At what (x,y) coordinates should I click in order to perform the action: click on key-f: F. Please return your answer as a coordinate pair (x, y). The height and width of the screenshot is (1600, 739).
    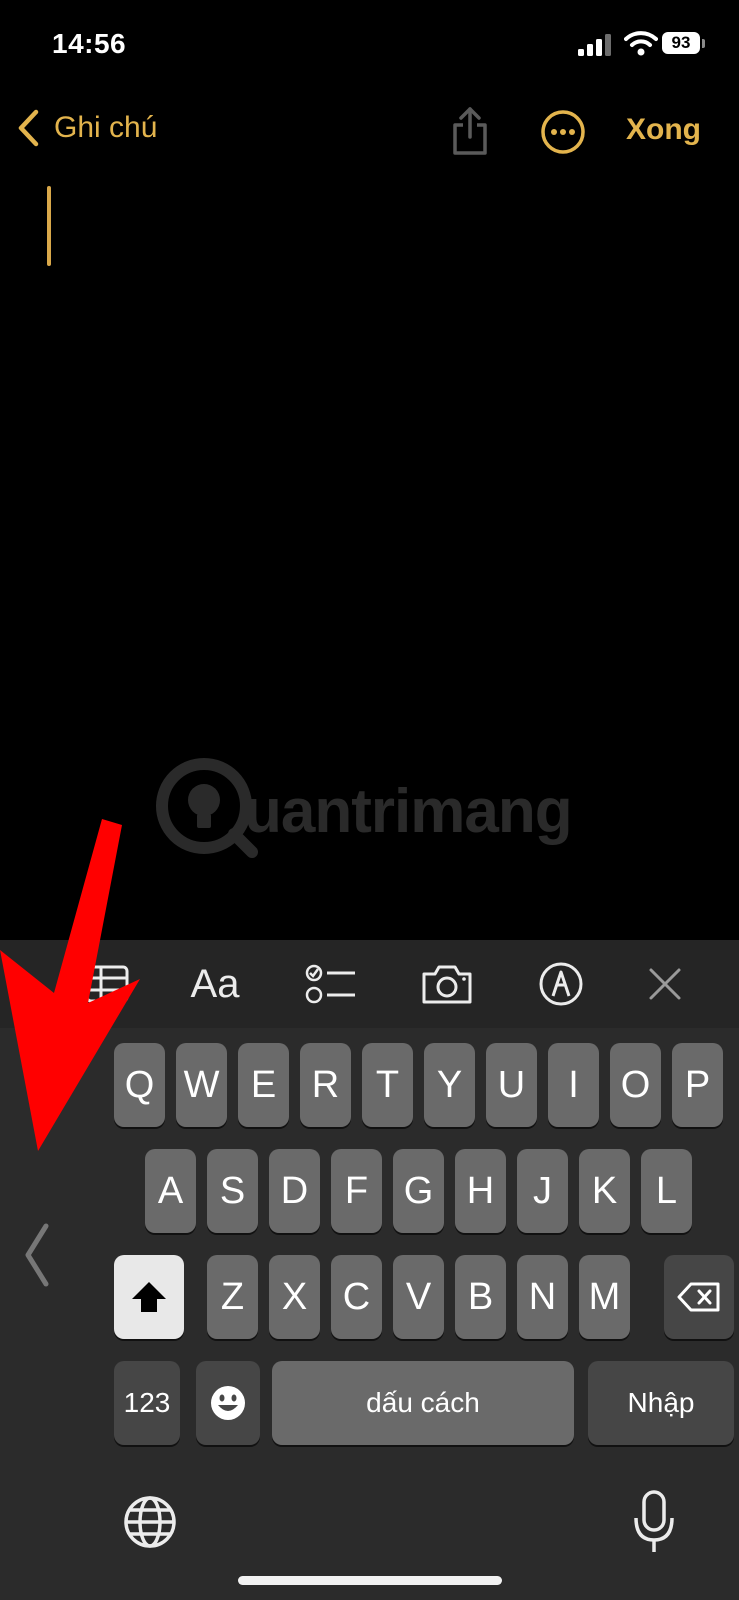
    Looking at the image, I should click on (356, 1191).